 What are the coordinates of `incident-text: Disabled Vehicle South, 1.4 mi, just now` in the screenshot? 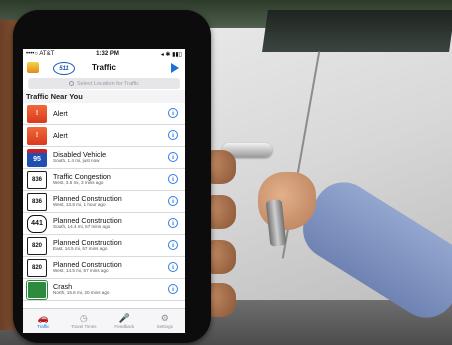 It's located at (119, 157).